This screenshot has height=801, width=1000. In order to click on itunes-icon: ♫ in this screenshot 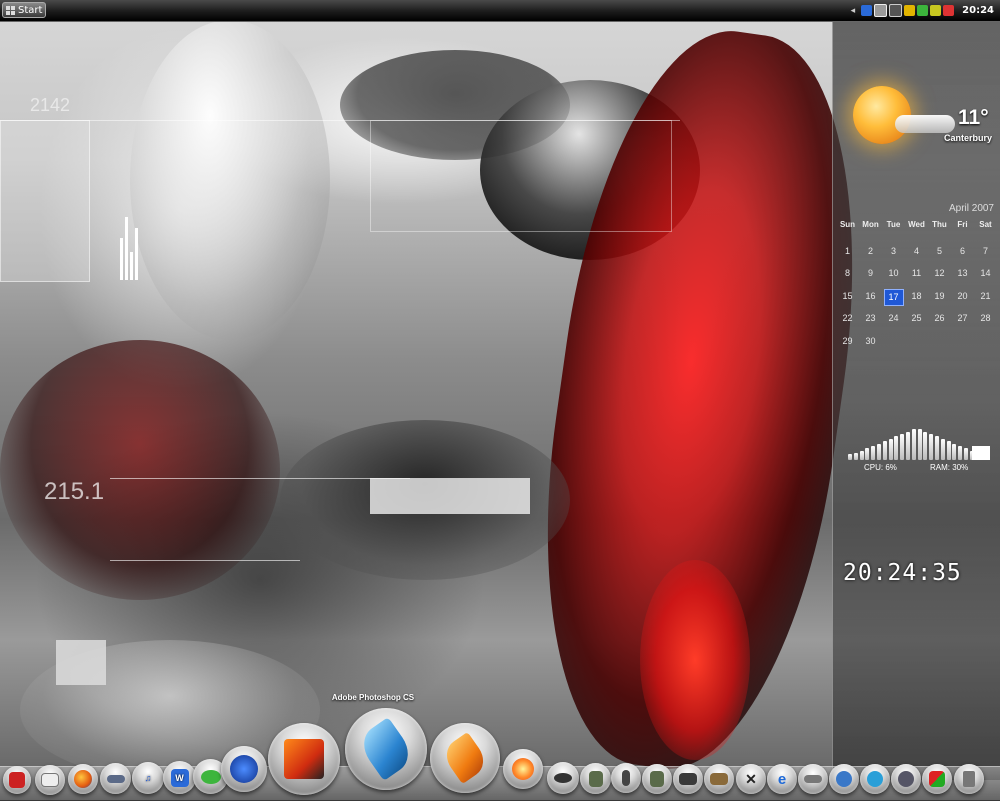, I will do `click(148, 778)`.